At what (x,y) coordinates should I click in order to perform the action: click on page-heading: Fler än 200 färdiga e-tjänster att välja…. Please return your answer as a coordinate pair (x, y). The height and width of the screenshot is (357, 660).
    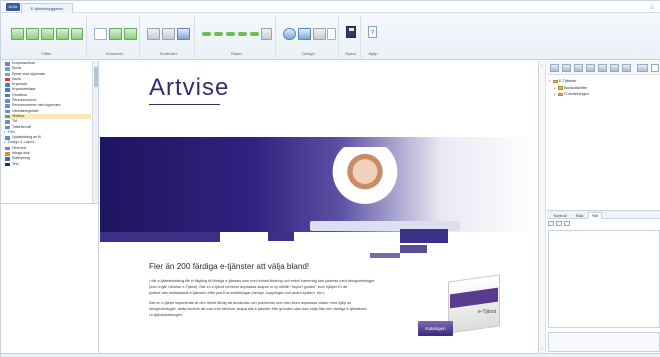
    Looking at the image, I should click on (229, 266).